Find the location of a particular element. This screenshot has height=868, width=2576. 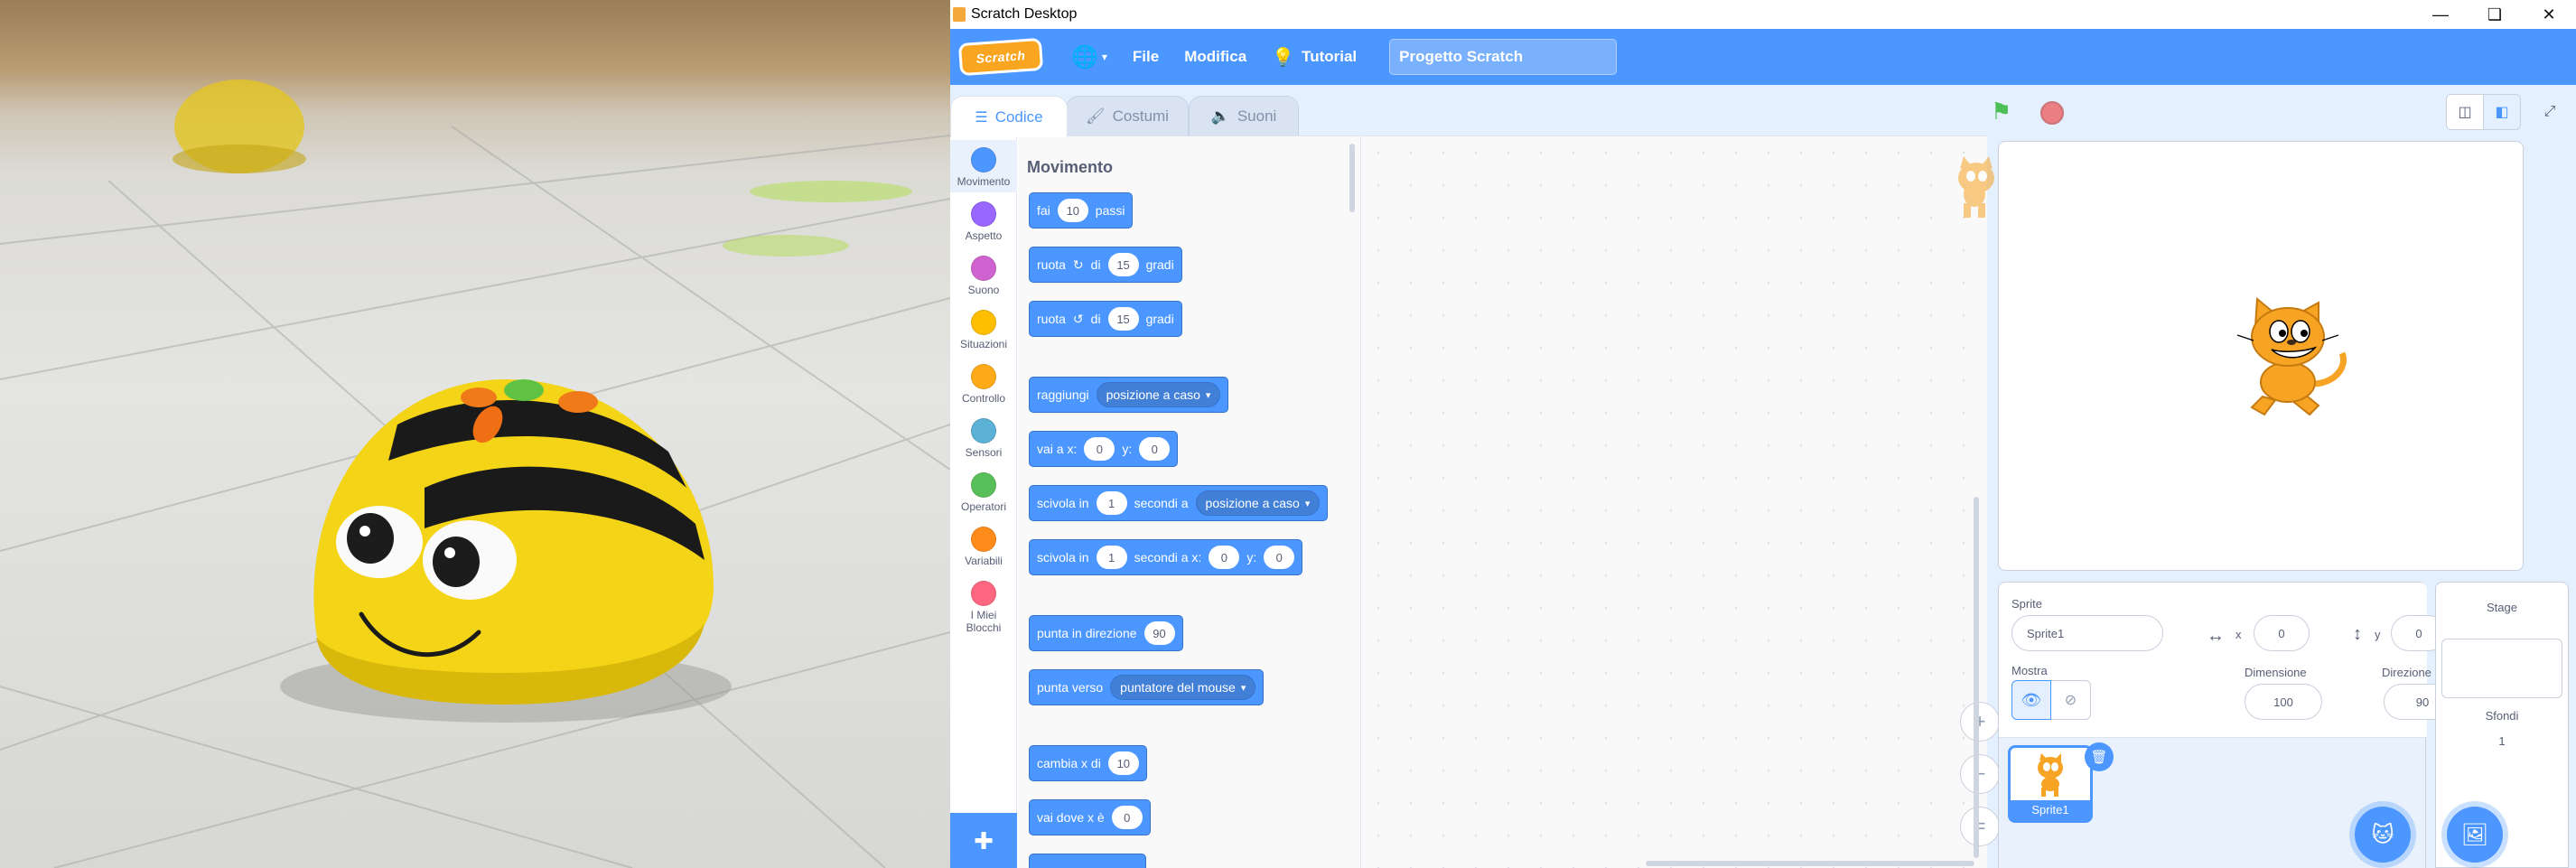

tab-sounds: 🔈 Suoni is located at coordinates (1244, 116).